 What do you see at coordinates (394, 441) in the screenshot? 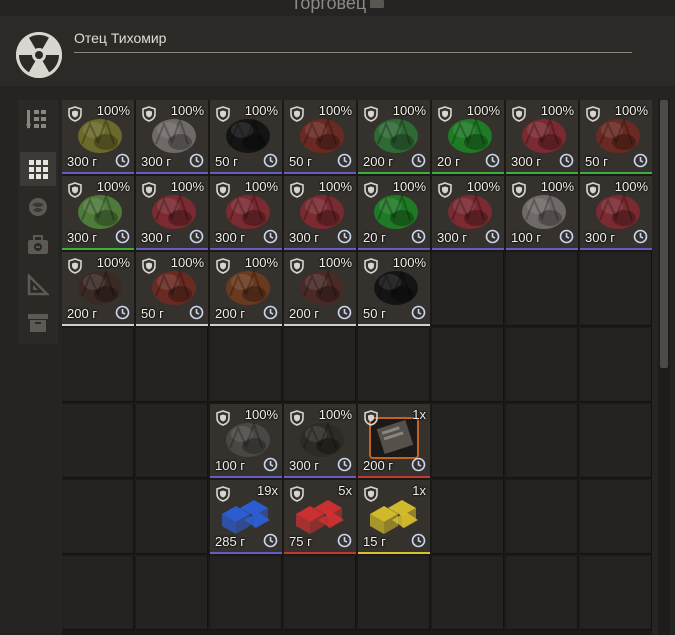
I see `item-document-case: 1x 200 г` at bounding box center [394, 441].